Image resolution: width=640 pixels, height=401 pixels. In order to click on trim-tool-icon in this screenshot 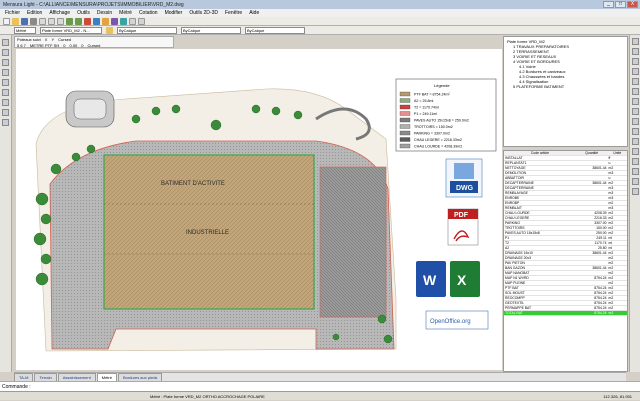, I will do `click(635, 101)`.